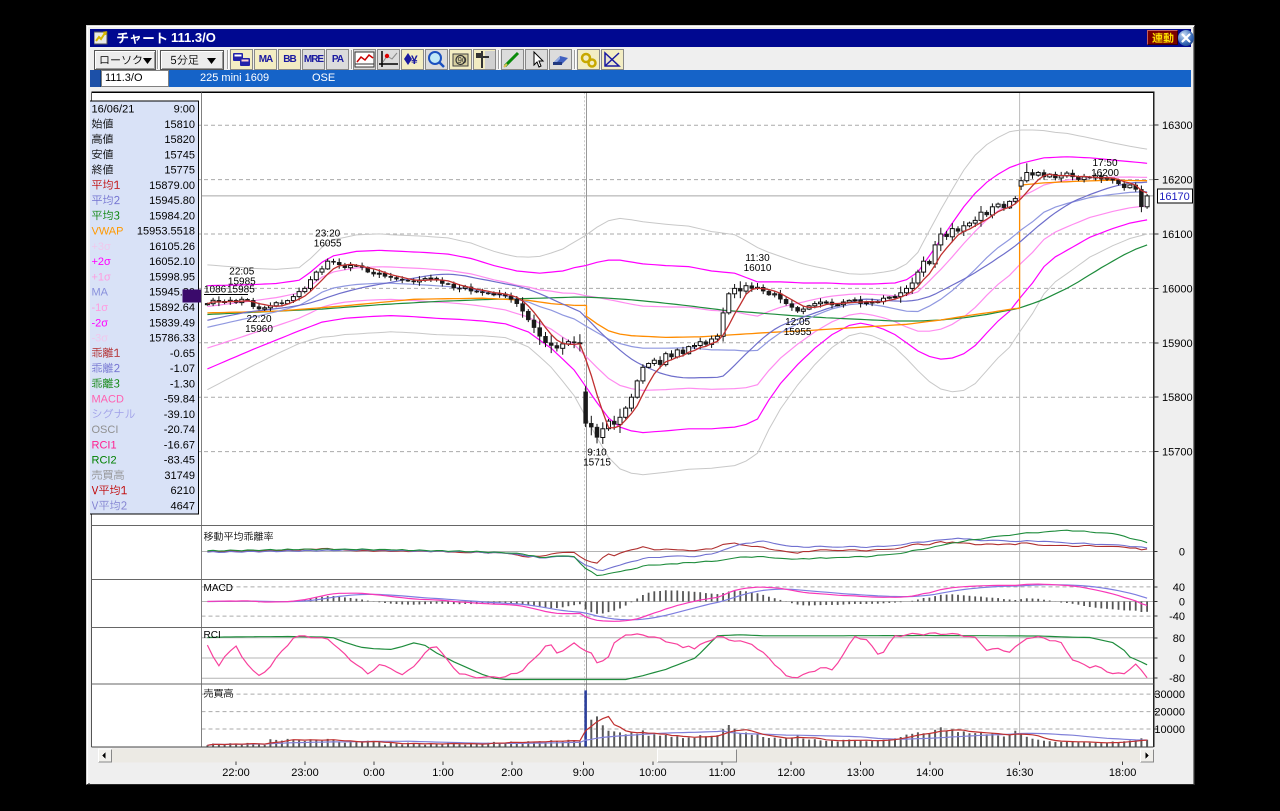  Describe the element at coordinates (241, 290) in the screenshot. I see `svg-text: 15985` at that location.